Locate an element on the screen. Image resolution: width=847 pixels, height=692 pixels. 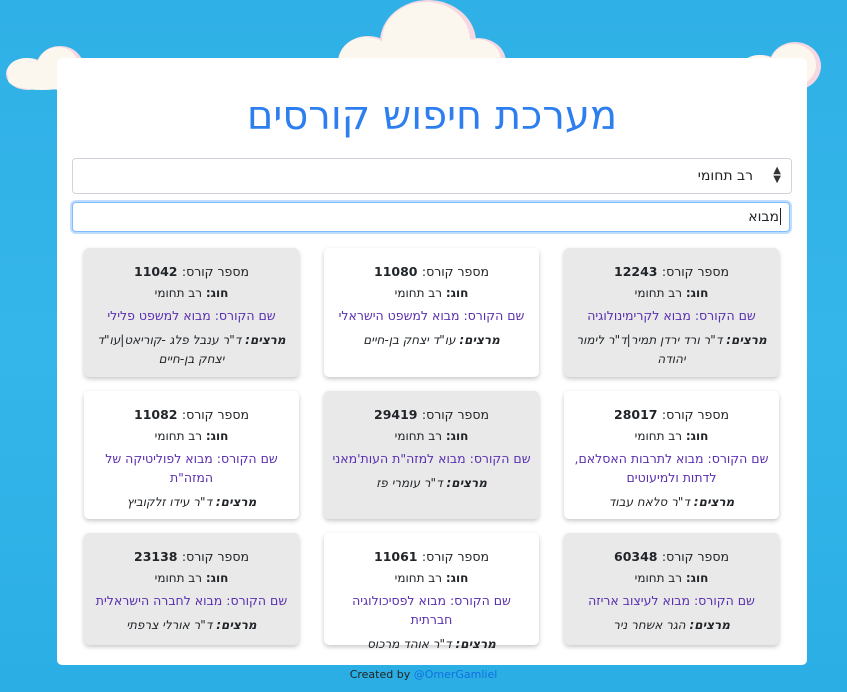
footer-text: Created by is located at coordinates (380, 674).